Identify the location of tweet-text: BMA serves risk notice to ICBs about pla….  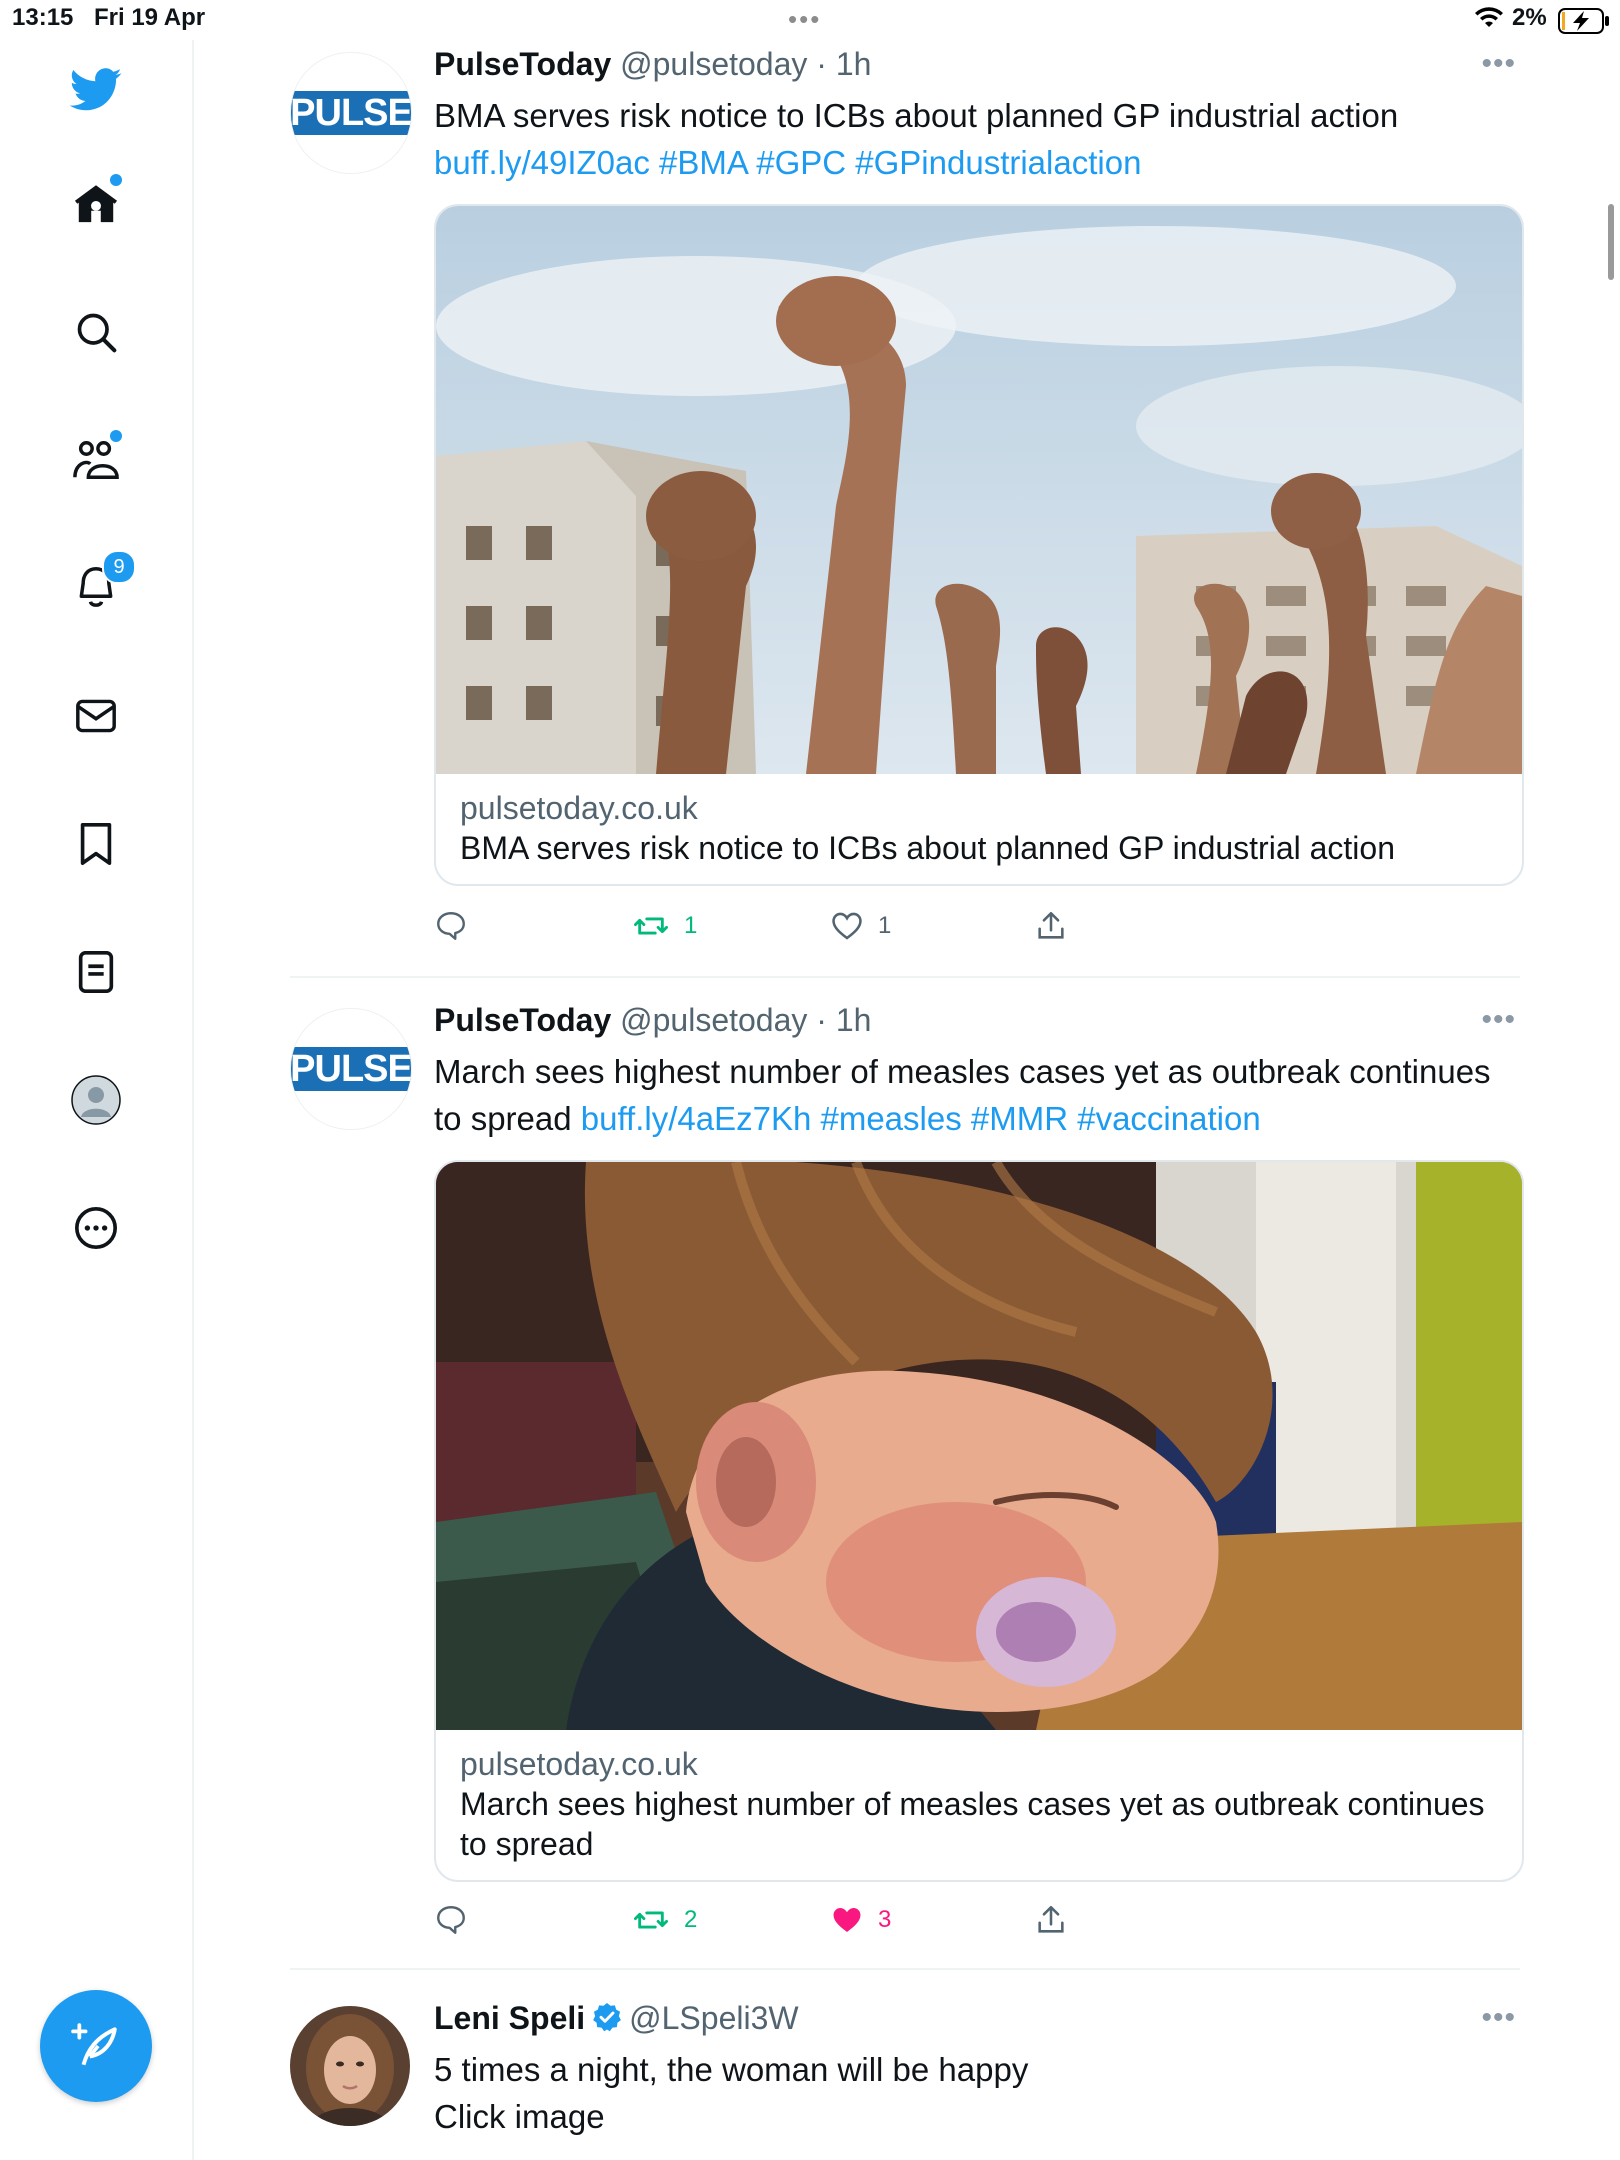
(969, 139).